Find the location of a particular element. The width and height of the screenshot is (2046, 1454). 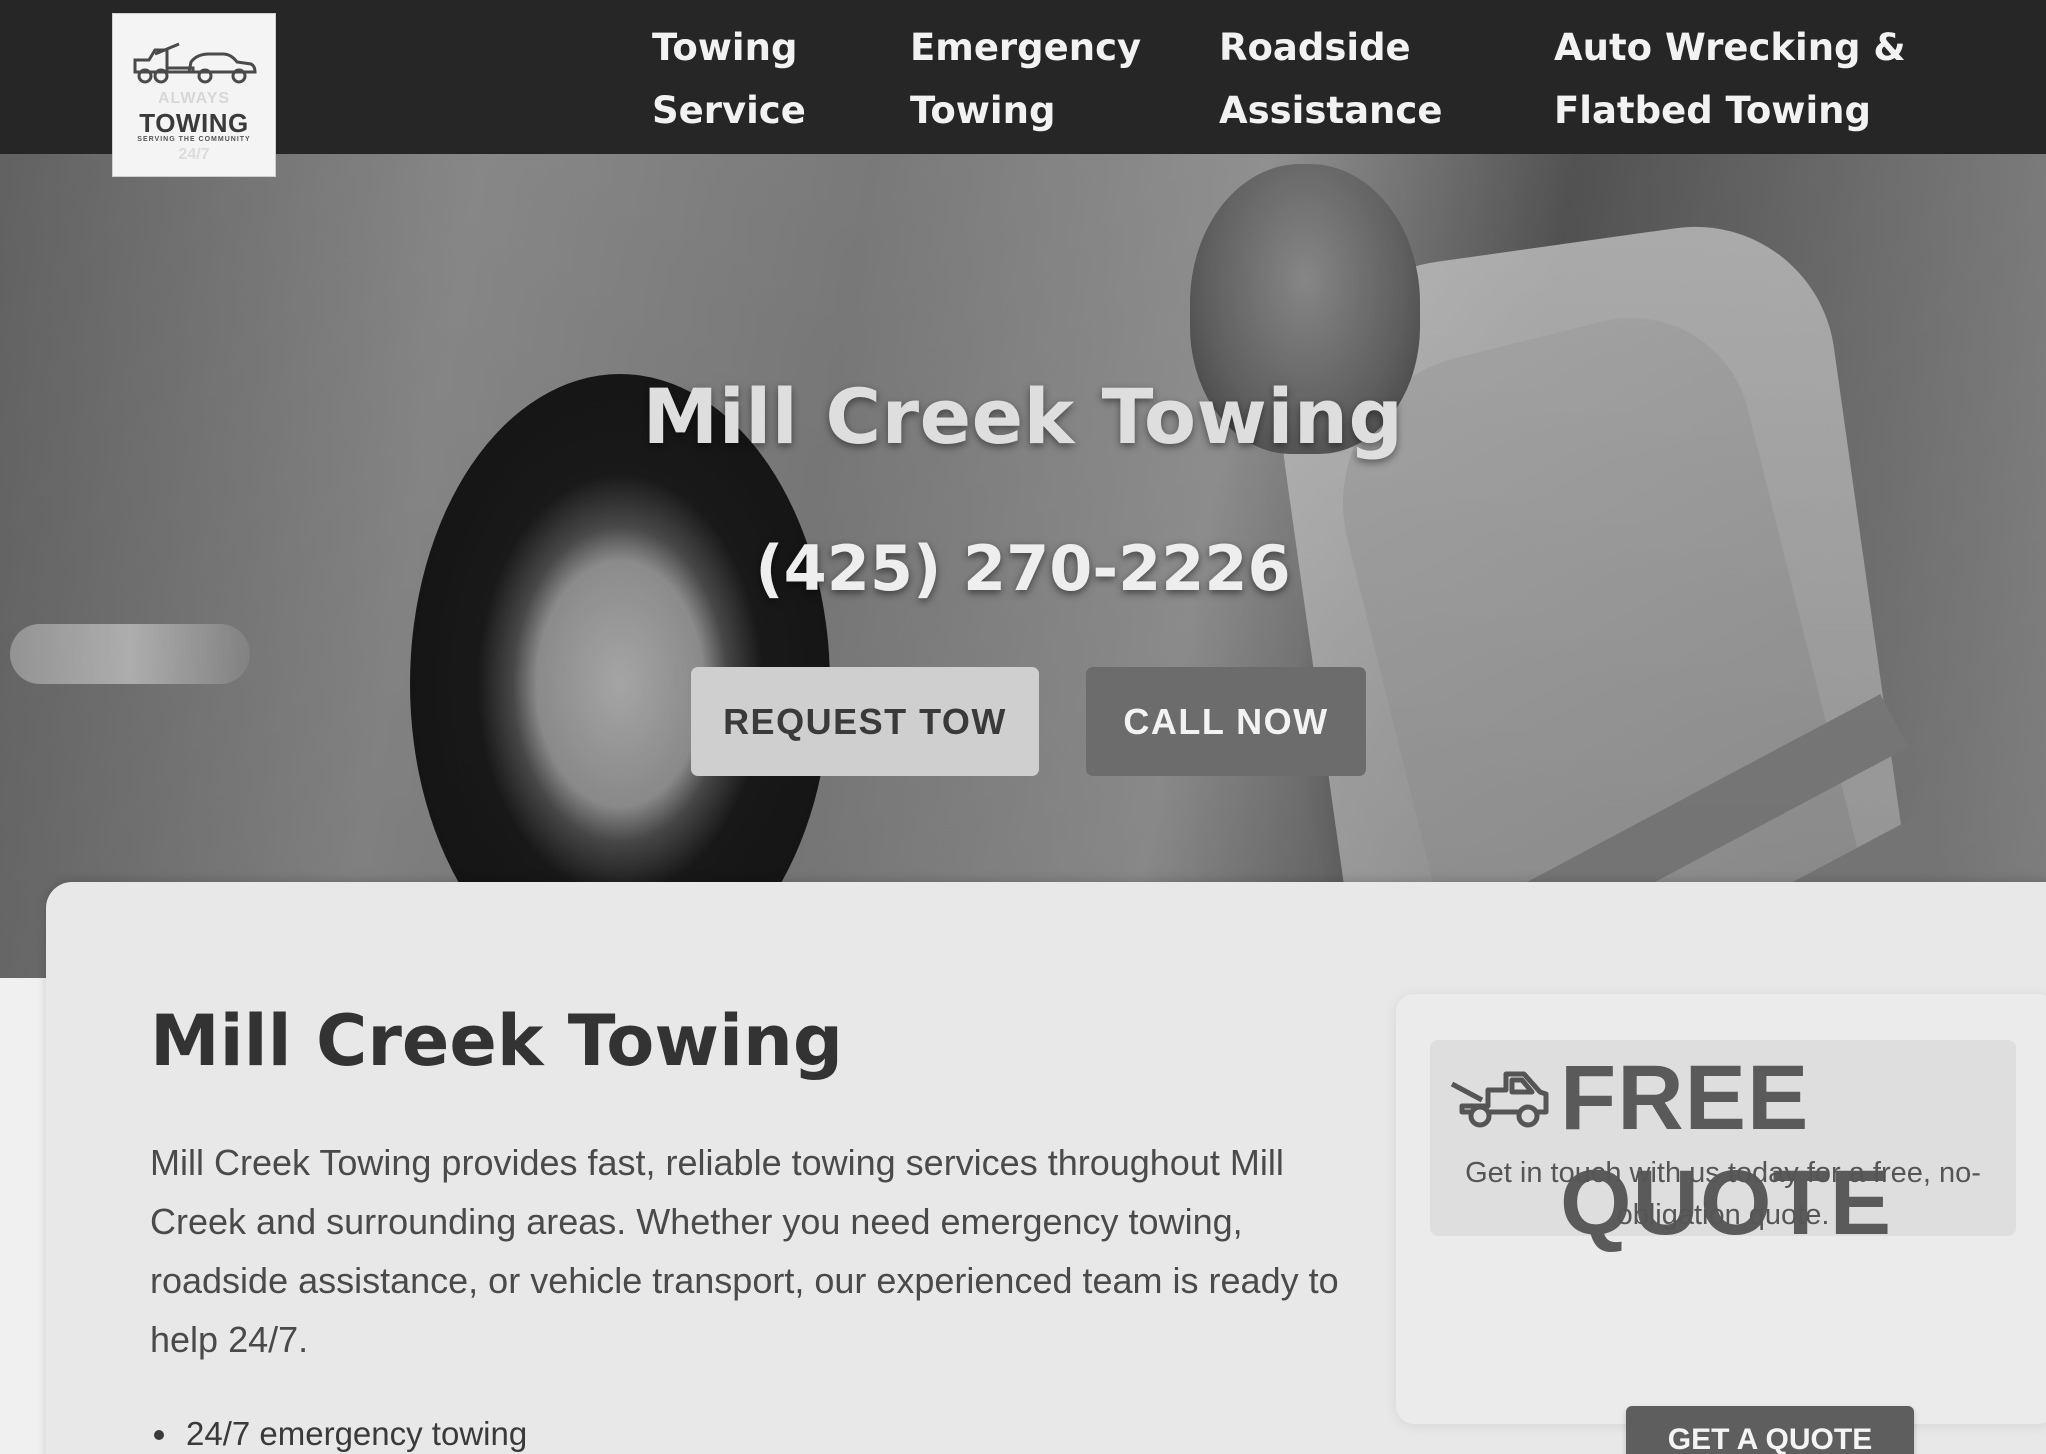

hero-phone-link: (425) 270-2226 is located at coordinates (1023, 568).